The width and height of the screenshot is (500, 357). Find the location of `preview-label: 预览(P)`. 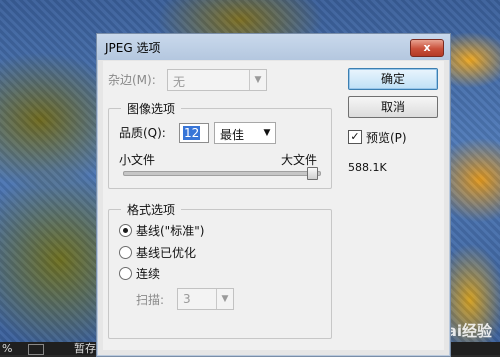

preview-label: 预览(P) is located at coordinates (386, 137).